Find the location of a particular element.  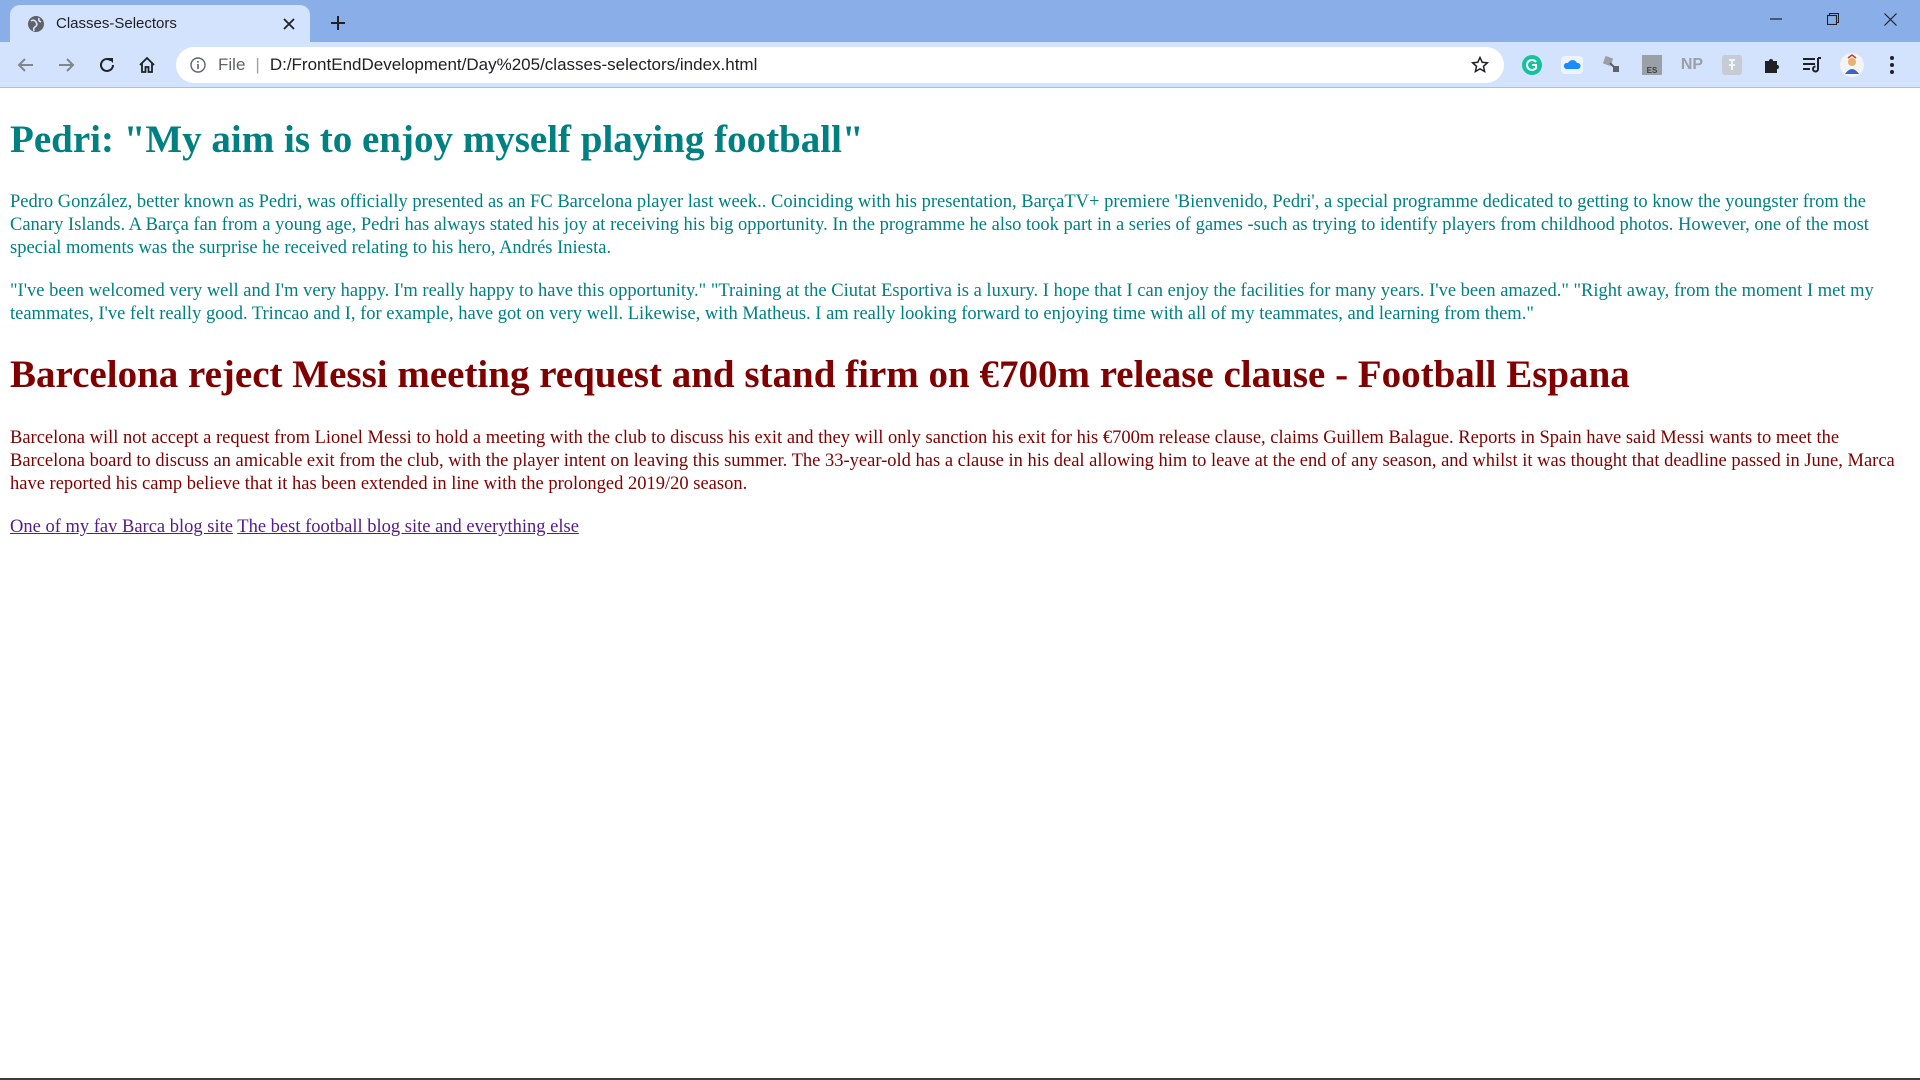

tab-strip: Classes-Selectors is located at coordinates (960, 21).